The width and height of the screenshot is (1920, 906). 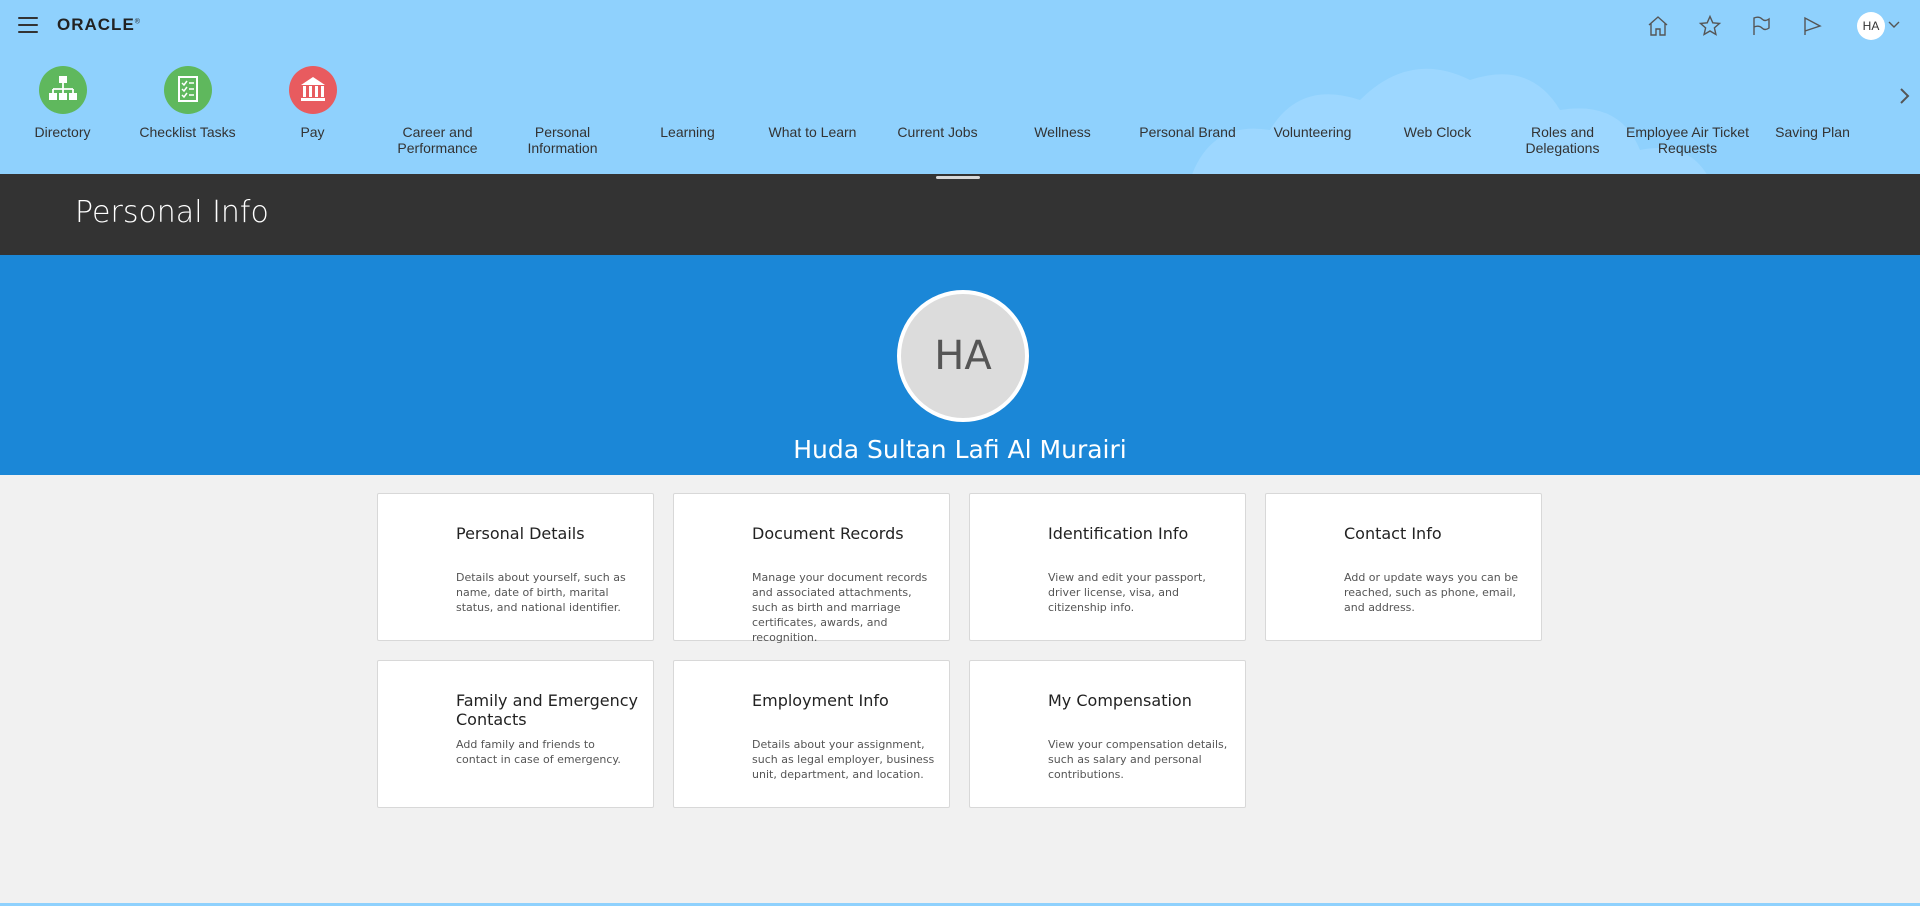 What do you see at coordinates (1710, 26) in the screenshot?
I see `favorites-star-icon` at bounding box center [1710, 26].